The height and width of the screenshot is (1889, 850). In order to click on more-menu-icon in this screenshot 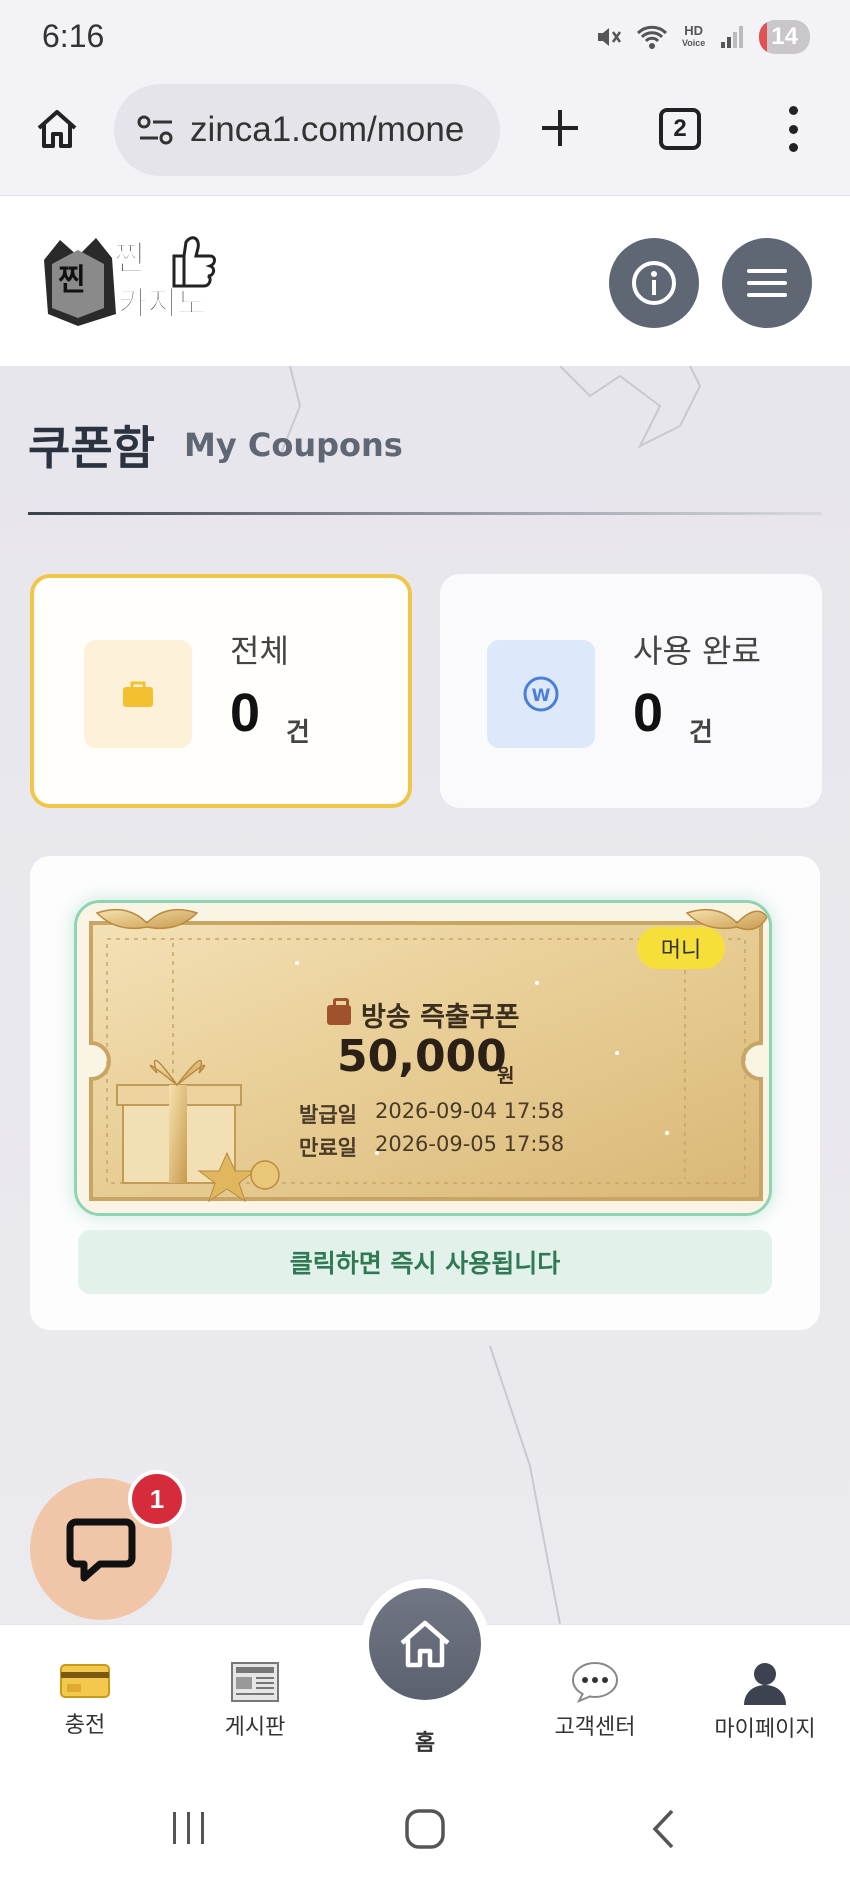, I will do `click(793, 129)`.